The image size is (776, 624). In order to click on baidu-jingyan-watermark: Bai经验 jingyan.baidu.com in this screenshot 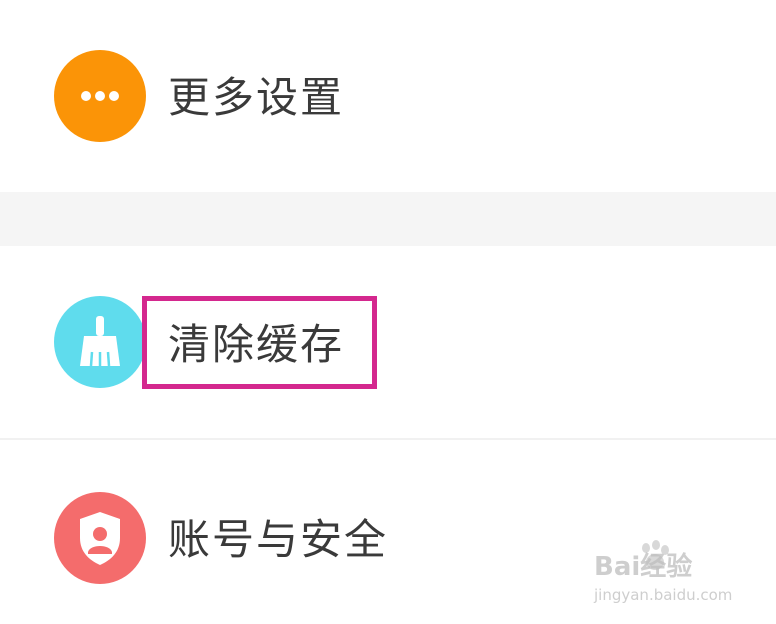, I will do `click(663, 573)`.